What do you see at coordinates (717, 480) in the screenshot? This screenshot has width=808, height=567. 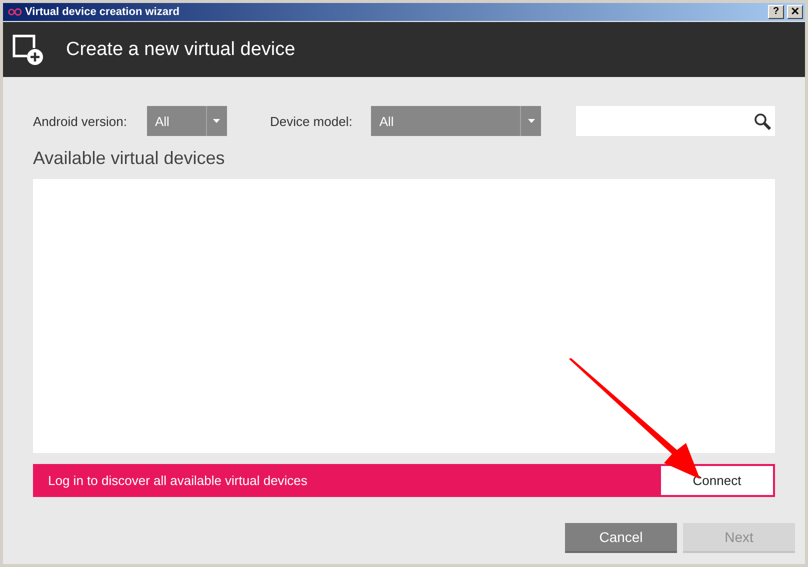 I see `connect-button: Connect` at bounding box center [717, 480].